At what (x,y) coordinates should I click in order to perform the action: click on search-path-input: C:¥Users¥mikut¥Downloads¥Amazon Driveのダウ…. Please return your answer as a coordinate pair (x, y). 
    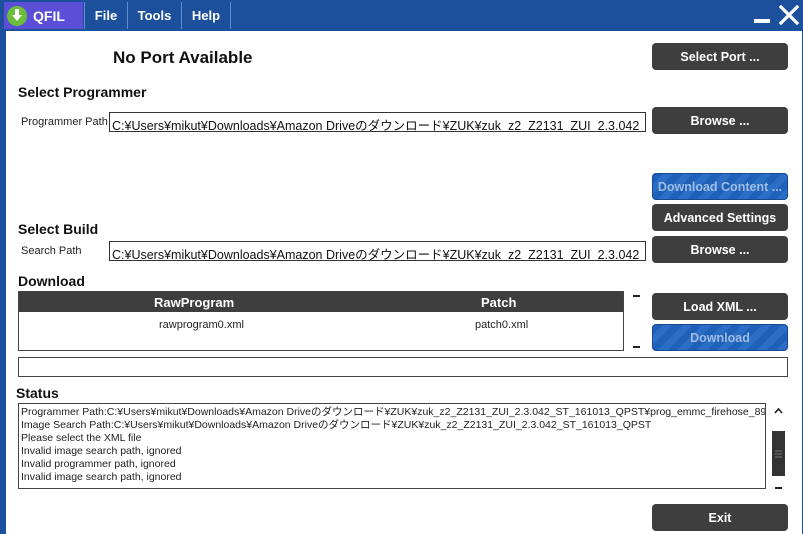
    Looking at the image, I should click on (377, 251).